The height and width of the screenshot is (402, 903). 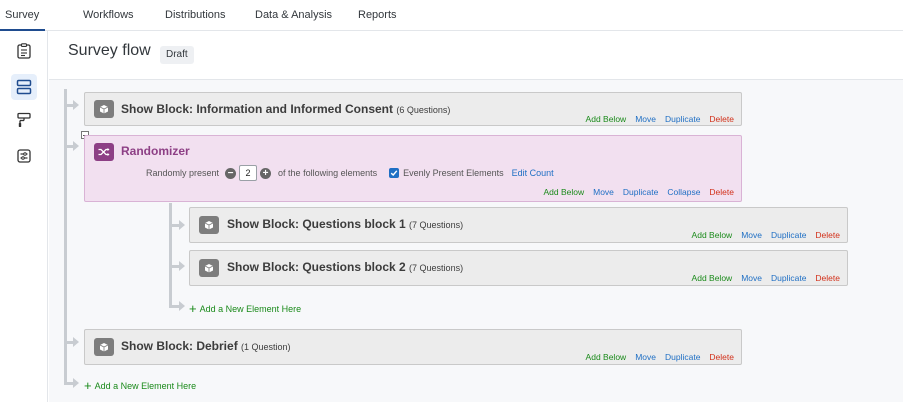 I want to click on present-label: Randomly present, so click(x=183, y=173).